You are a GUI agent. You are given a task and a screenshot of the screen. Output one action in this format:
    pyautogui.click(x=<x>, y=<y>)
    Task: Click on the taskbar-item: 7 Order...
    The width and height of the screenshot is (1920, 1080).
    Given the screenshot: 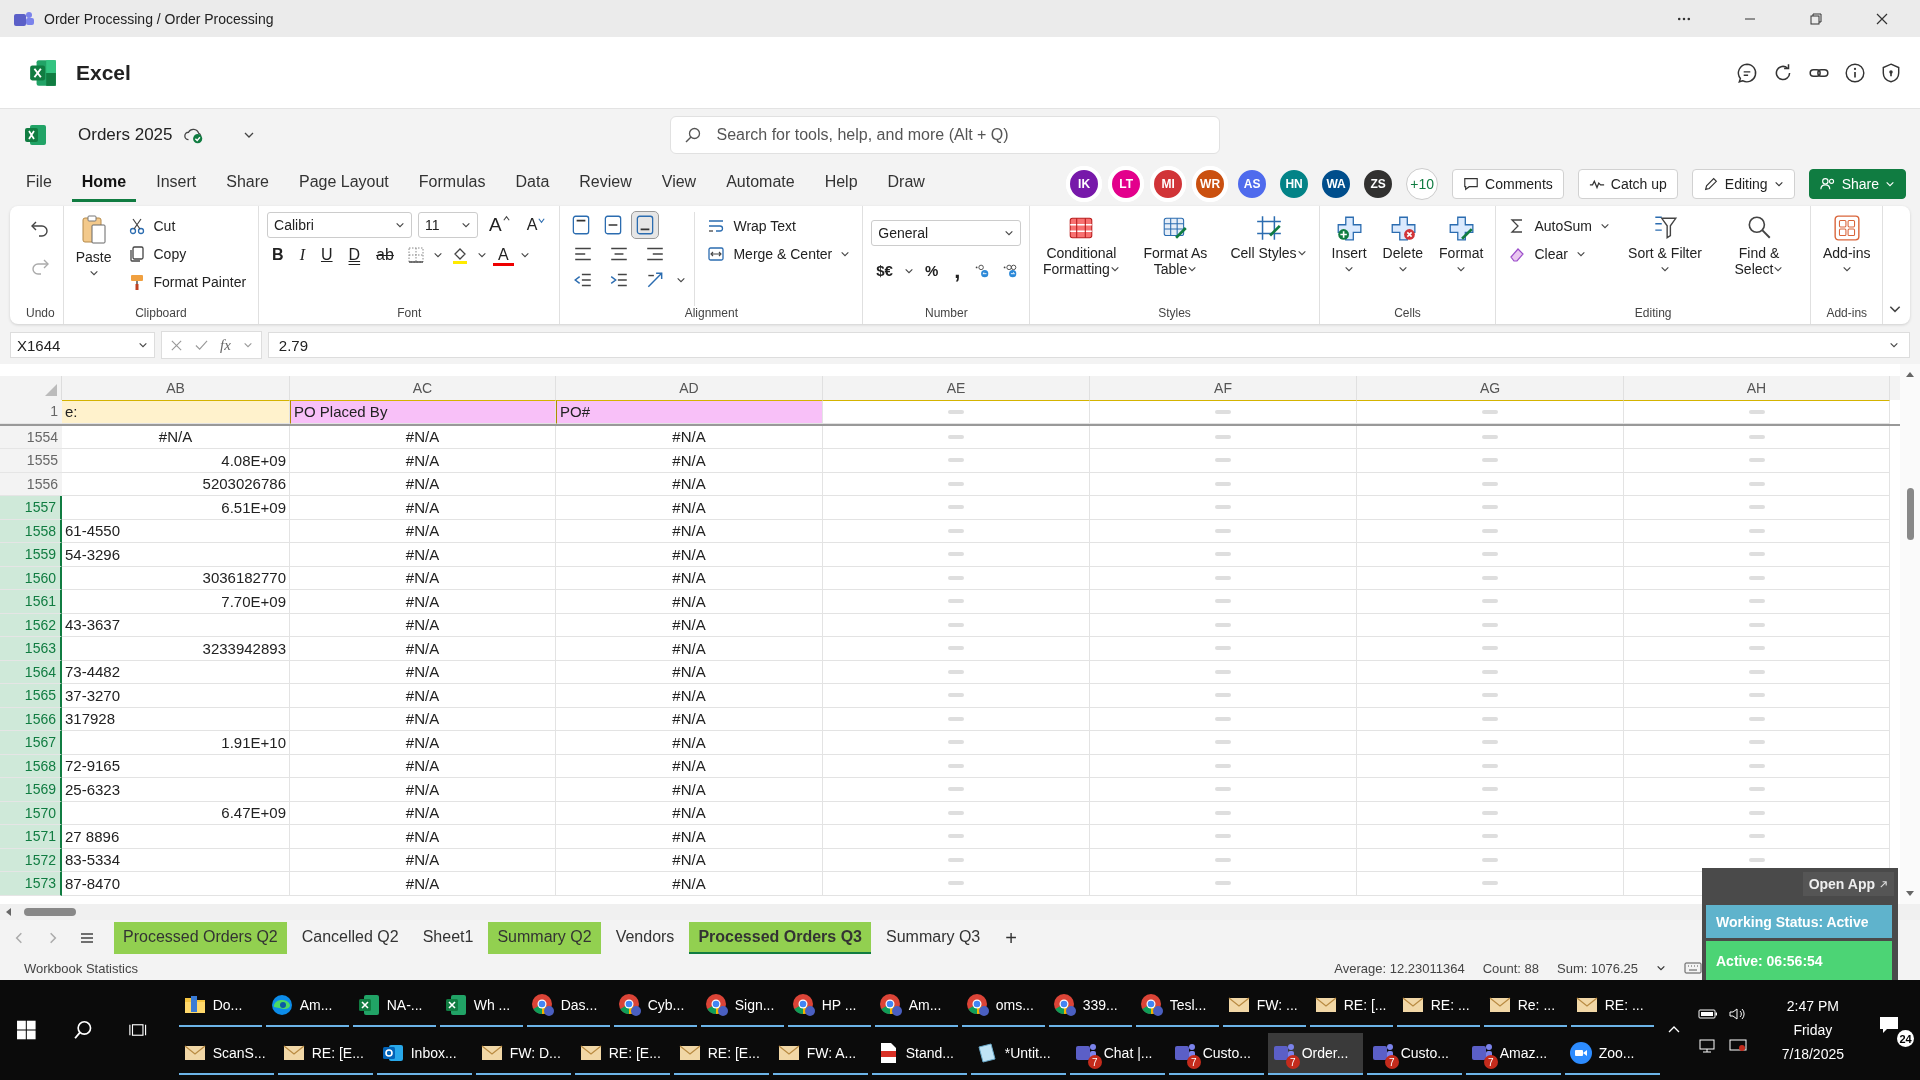 What is the action you would take?
    pyautogui.click(x=1315, y=1054)
    